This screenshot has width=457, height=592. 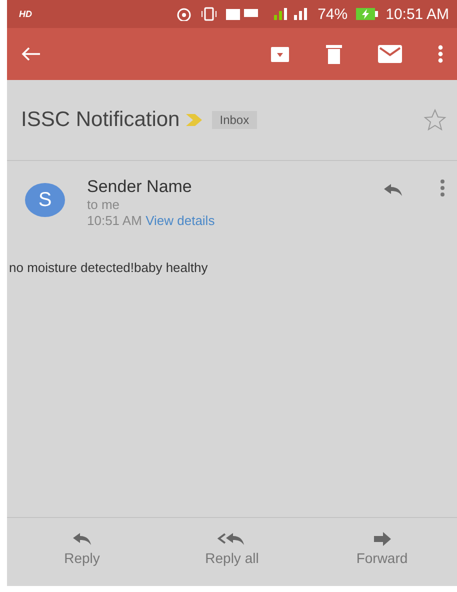 I want to click on clock-time: 10:51 AM, so click(x=417, y=14).